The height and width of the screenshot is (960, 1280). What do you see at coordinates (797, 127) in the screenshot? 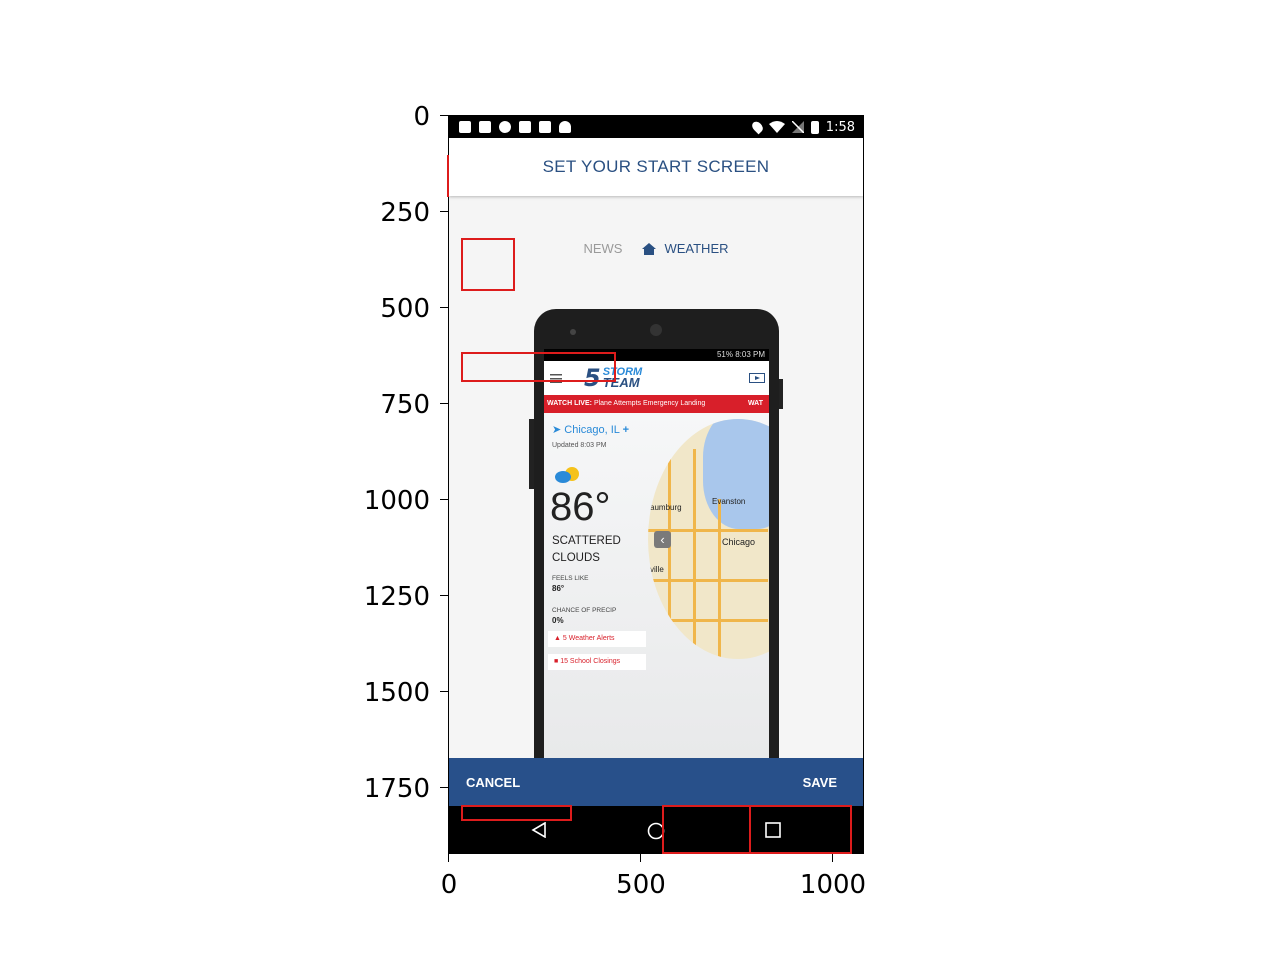
I see `no-signal-icon` at bounding box center [797, 127].